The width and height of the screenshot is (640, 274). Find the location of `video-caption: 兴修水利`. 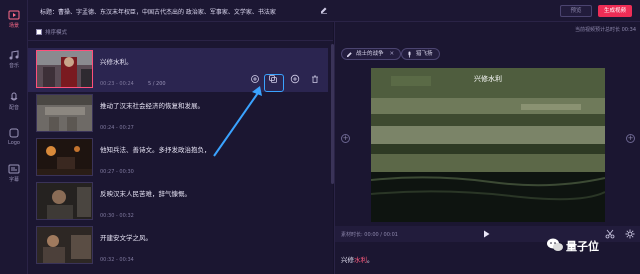

video-caption: 兴修水利 is located at coordinates (488, 79).